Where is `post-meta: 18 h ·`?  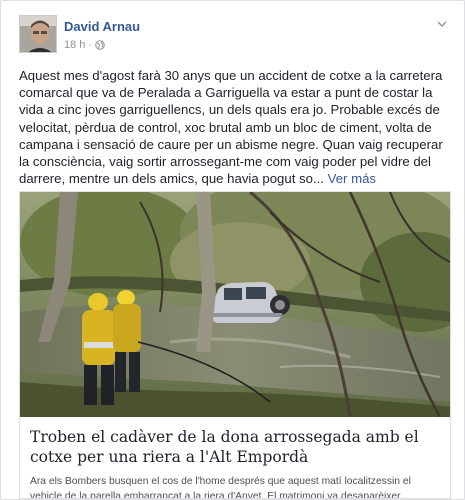 post-meta: 18 h · is located at coordinates (84, 45).